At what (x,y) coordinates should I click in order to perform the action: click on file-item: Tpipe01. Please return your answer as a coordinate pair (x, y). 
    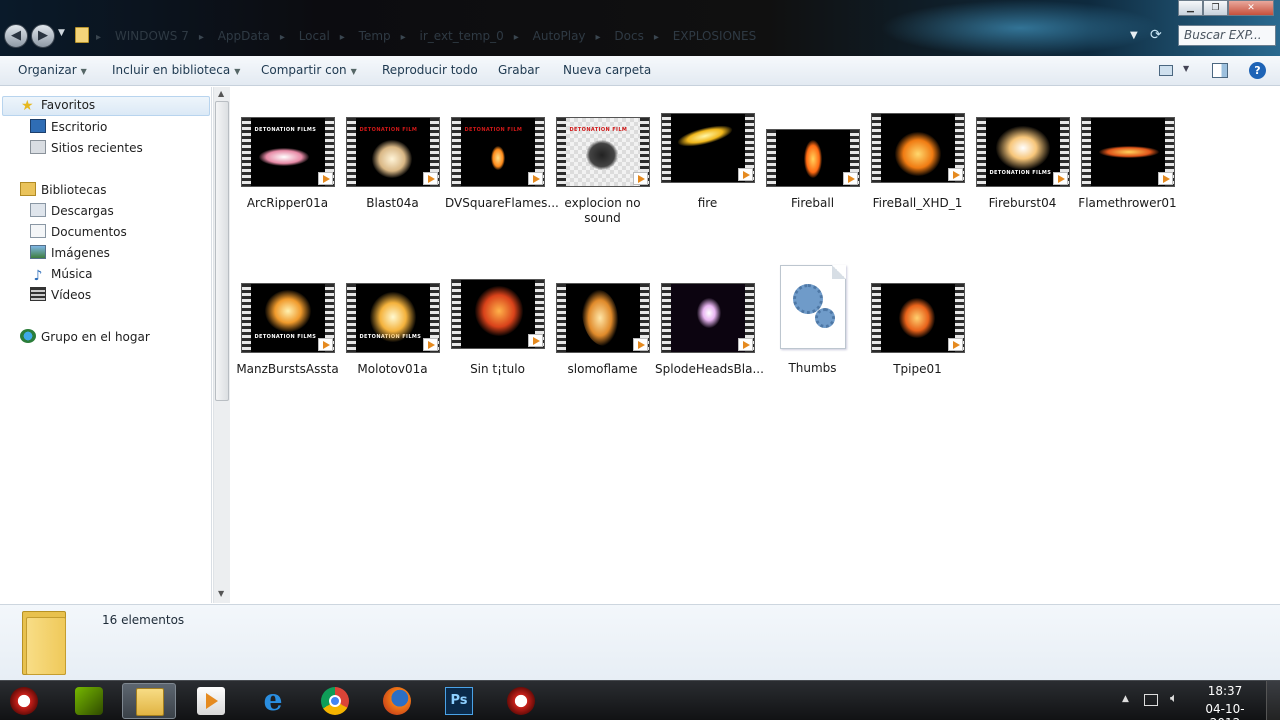
    Looking at the image, I should click on (917, 330).